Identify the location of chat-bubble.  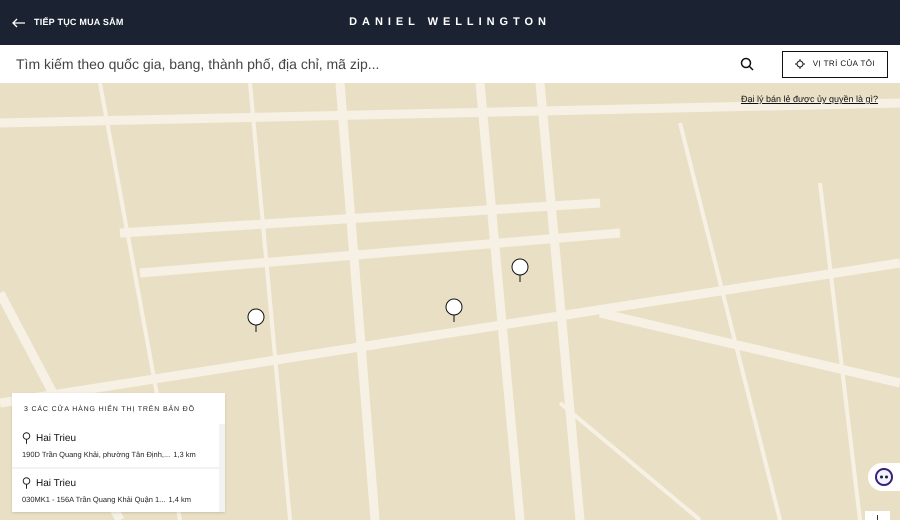
(884, 477).